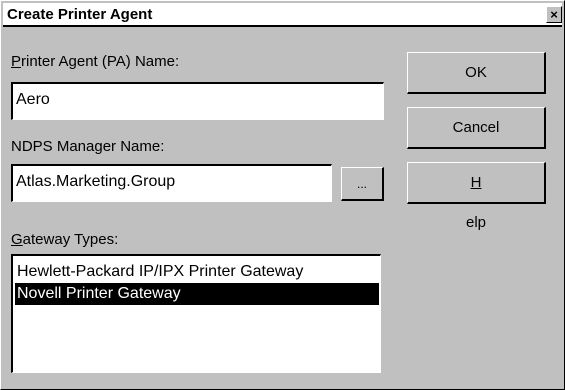  I want to click on title-bar: Create Printer Agent ×, so click(282, 14).